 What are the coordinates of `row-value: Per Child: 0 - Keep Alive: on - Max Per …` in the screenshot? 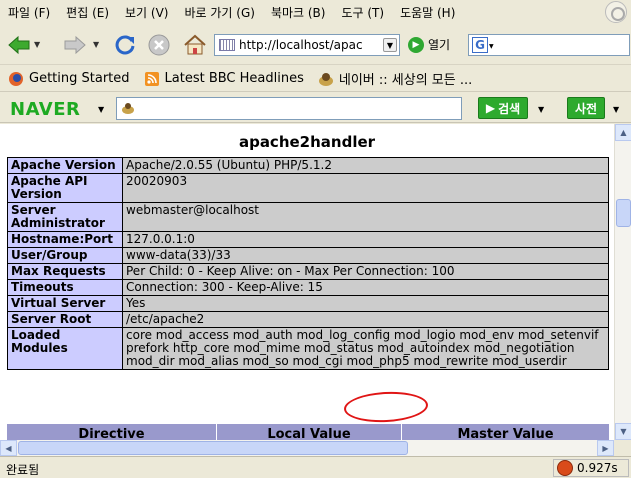 It's located at (365, 271).